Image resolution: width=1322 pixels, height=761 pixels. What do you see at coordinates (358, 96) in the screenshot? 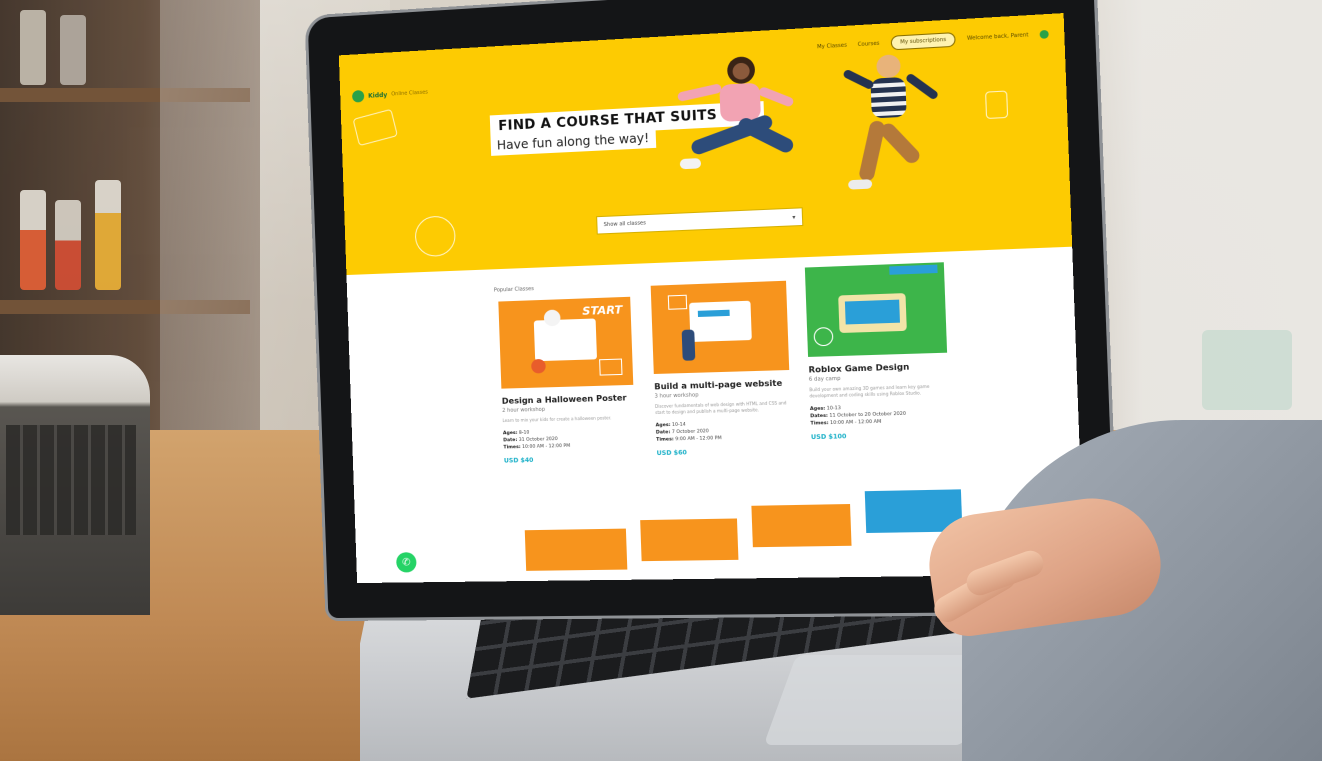
I see `logo-icon` at bounding box center [358, 96].